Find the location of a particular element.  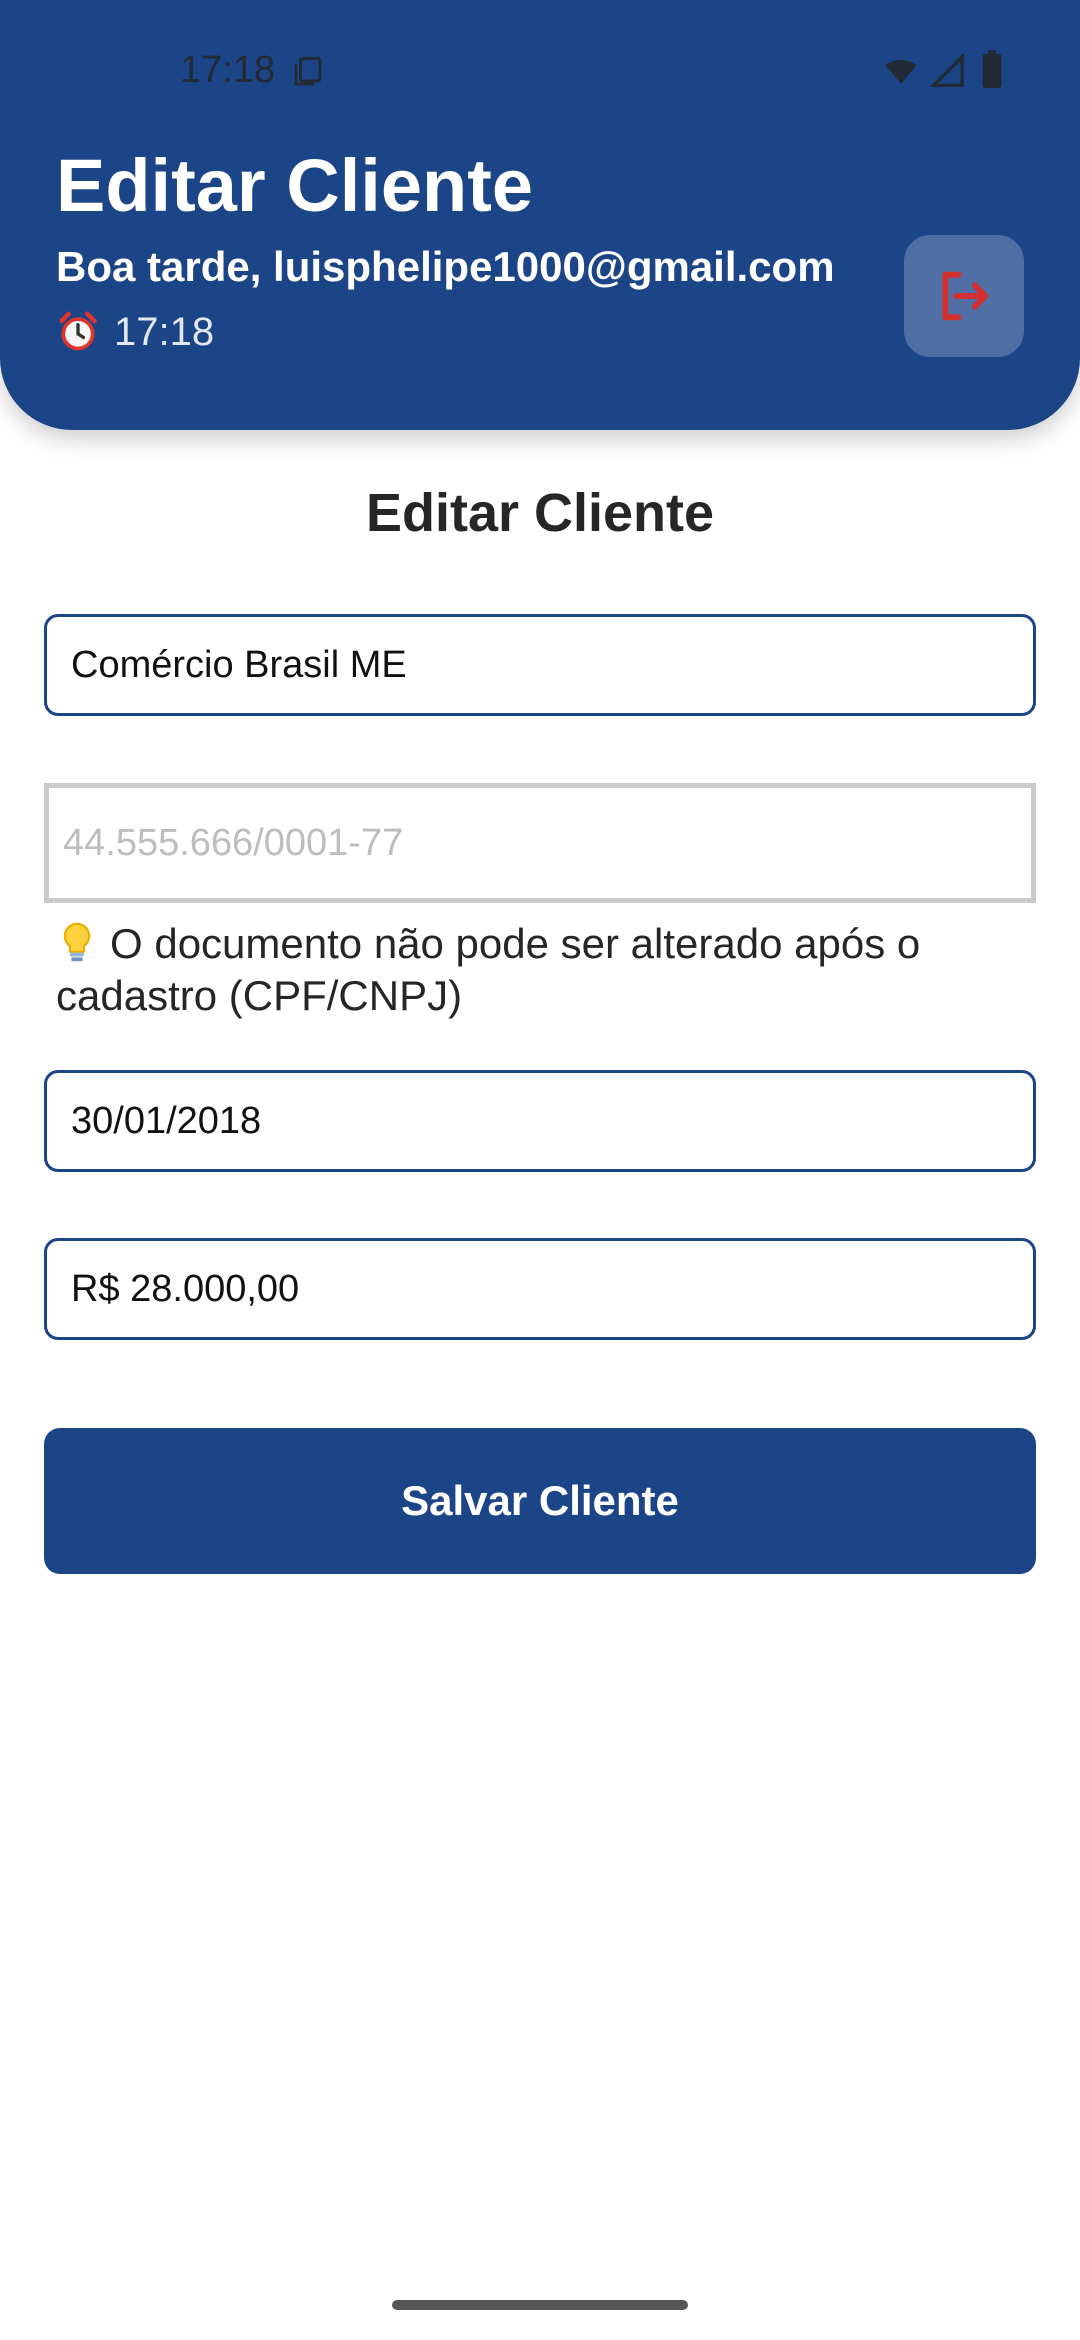

status-icons is located at coordinates (945, 70).